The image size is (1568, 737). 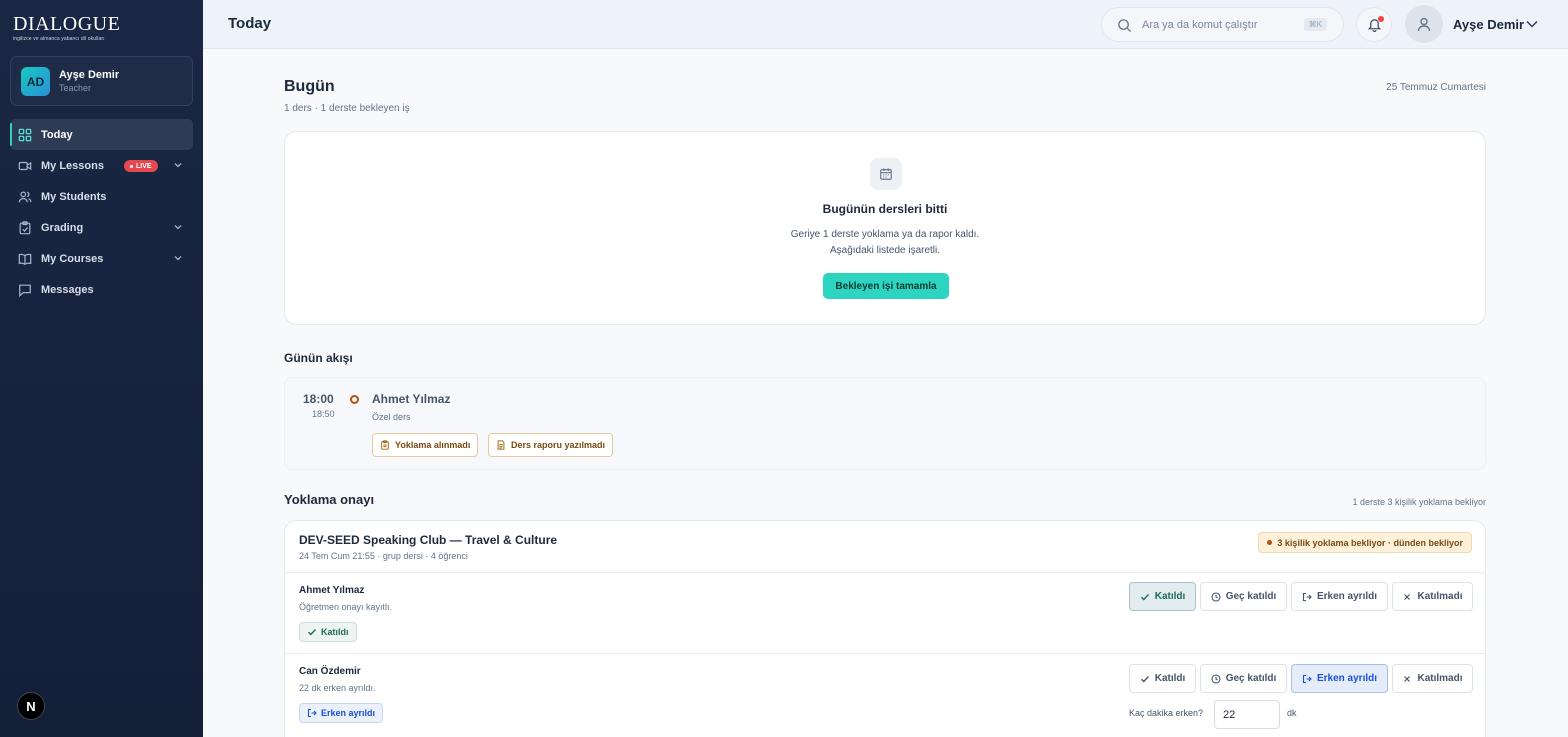 What do you see at coordinates (332, 590) in the screenshot?
I see `student-name: Ahmet Yılmaz` at bounding box center [332, 590].